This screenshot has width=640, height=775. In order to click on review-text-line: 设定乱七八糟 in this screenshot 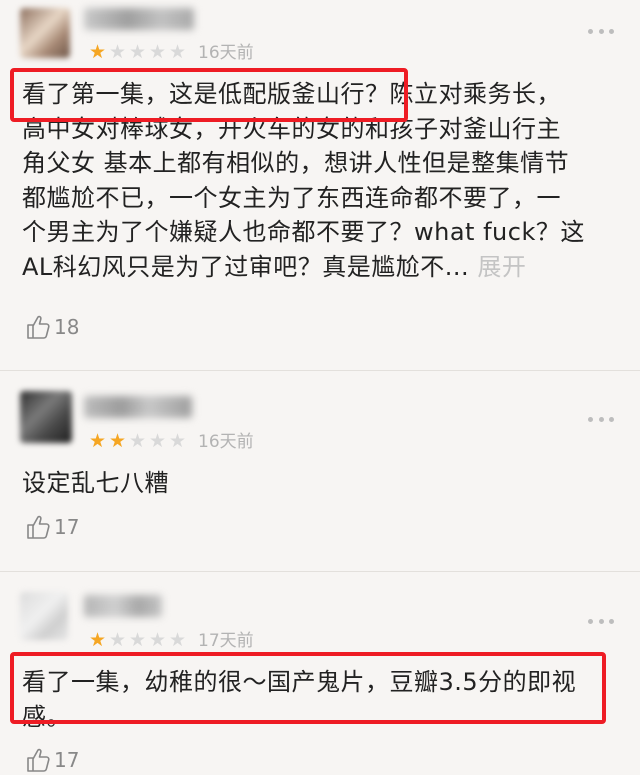, I will do `click(95, 483)`.